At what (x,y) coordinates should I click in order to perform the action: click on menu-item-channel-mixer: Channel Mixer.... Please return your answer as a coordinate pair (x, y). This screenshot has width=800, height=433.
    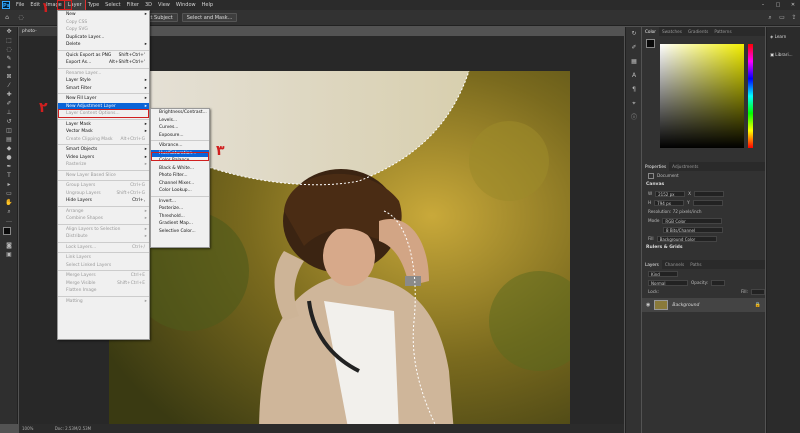
    Looking at the image, I should click on (180, 184).